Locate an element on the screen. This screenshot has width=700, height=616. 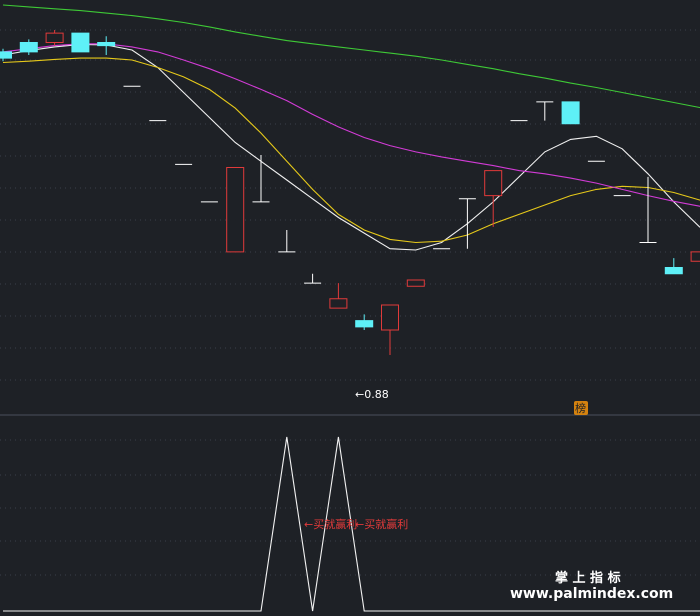
watermark-title: 掌 上 指 标 is located at coordinates (588, 578).